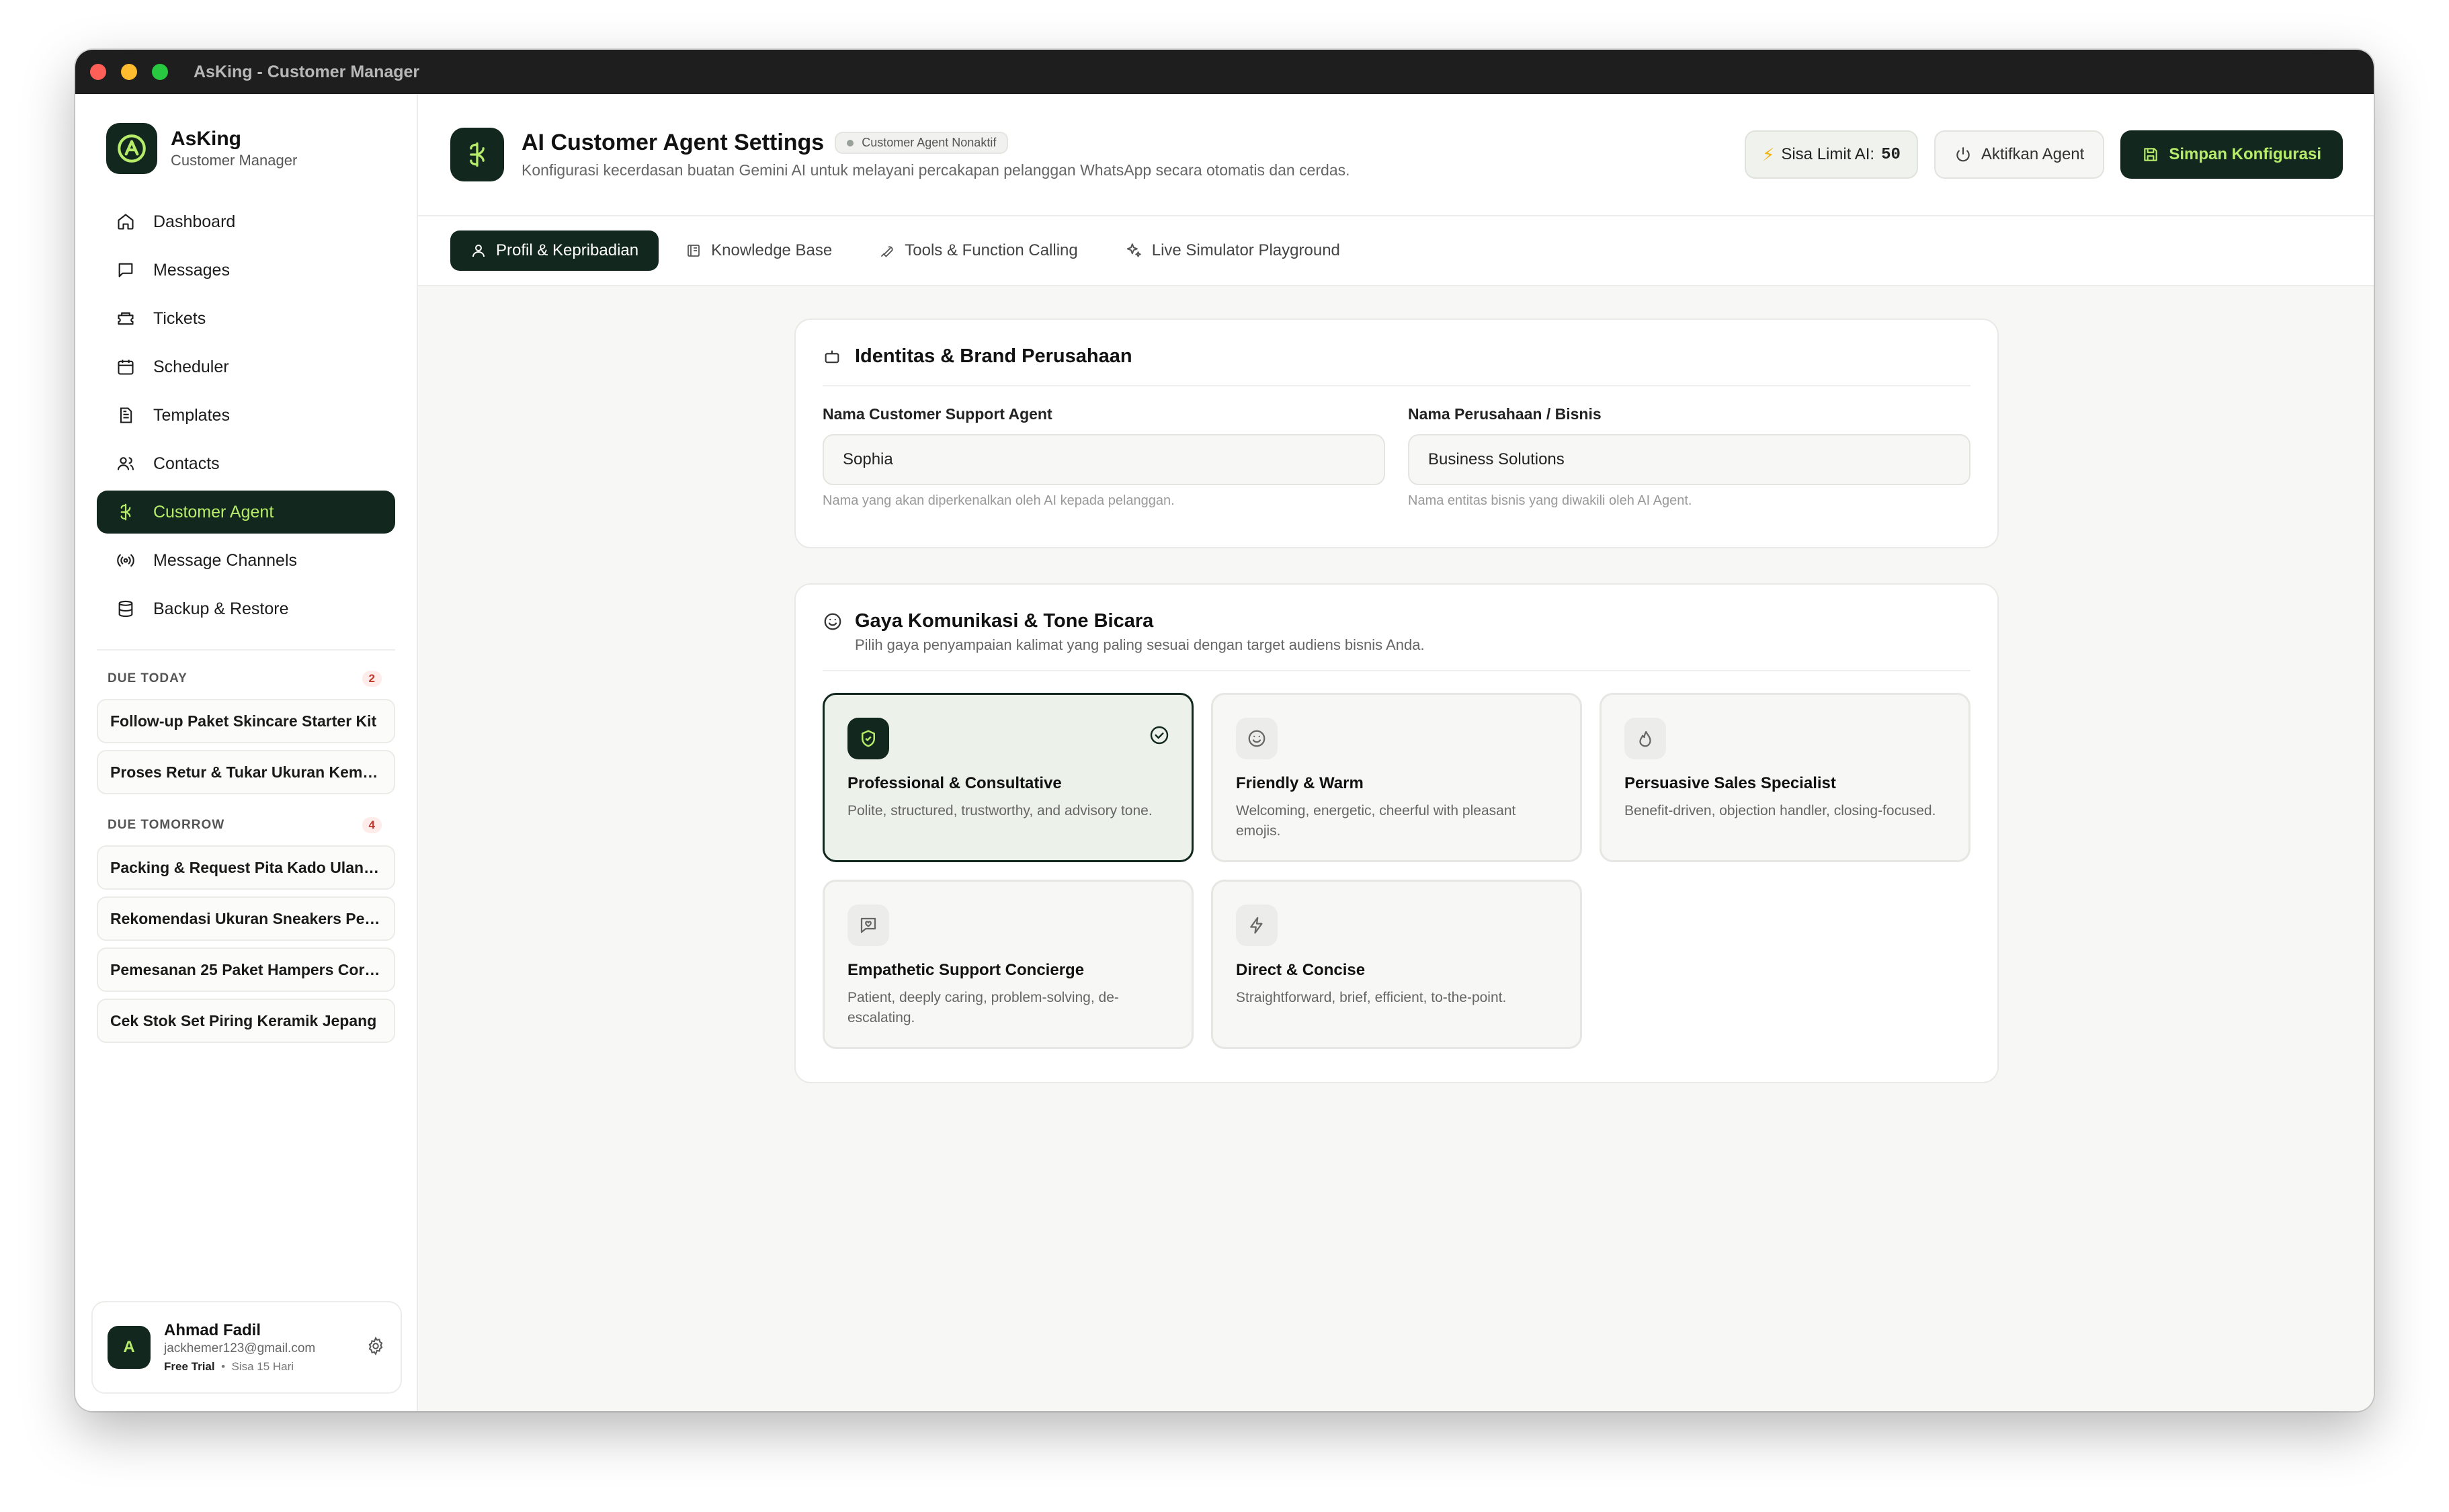 Image resolution: width=2449 pixels, height=1512 pixels. What do you see at coordinates (191, 367) in the screenshot?
I see `sidebar-item-label: Scheduler` at bounding box center [191, 367].